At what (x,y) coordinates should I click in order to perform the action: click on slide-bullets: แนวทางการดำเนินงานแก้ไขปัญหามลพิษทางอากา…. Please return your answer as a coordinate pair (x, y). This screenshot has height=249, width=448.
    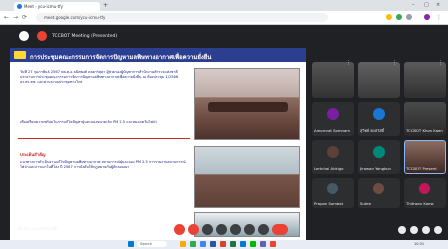
    Looking at the image, I should click on (103, 164).